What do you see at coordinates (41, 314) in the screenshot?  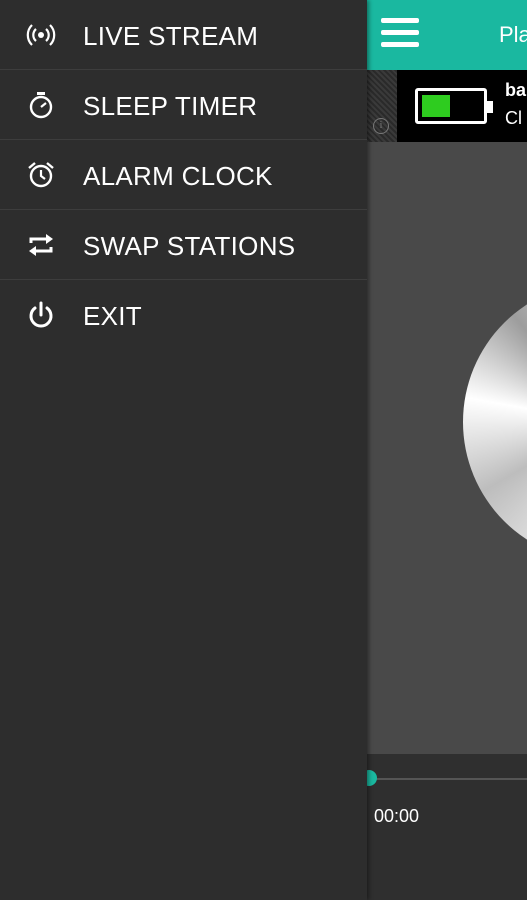 I see `power-icon` at bounding box center [41, 314].